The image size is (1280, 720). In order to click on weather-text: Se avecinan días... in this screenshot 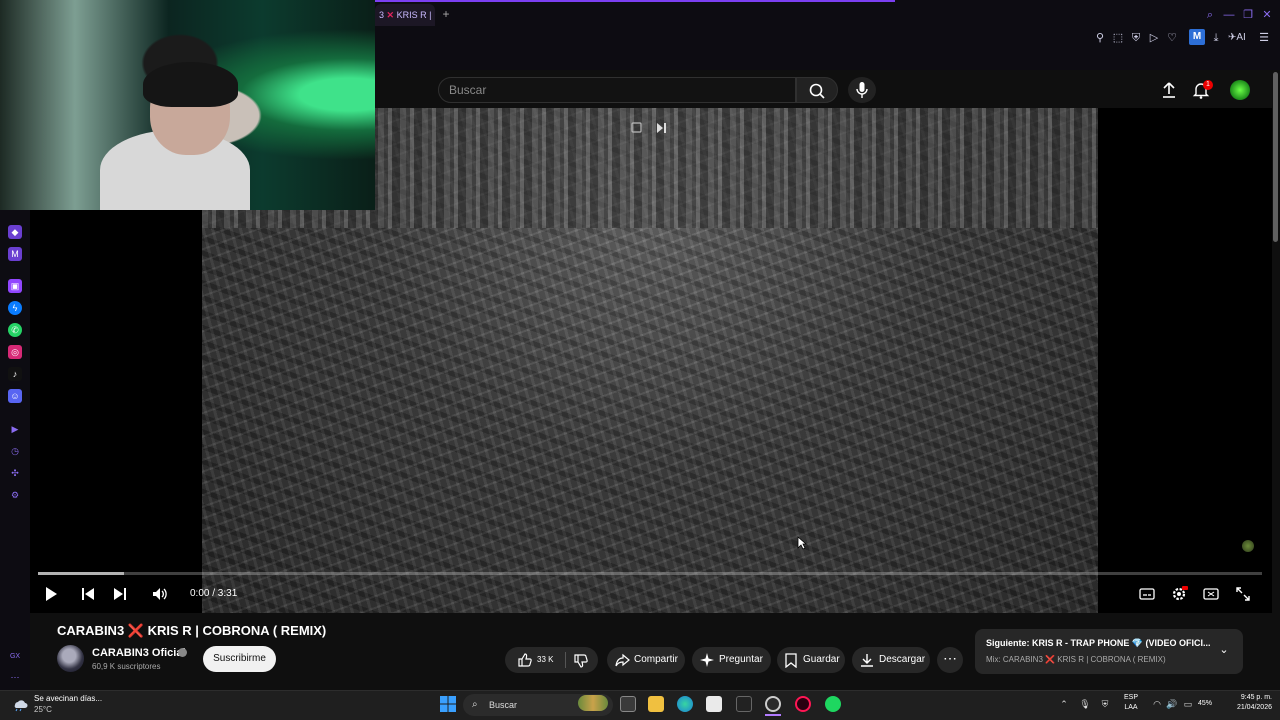, I will do `click(68, 698)`.